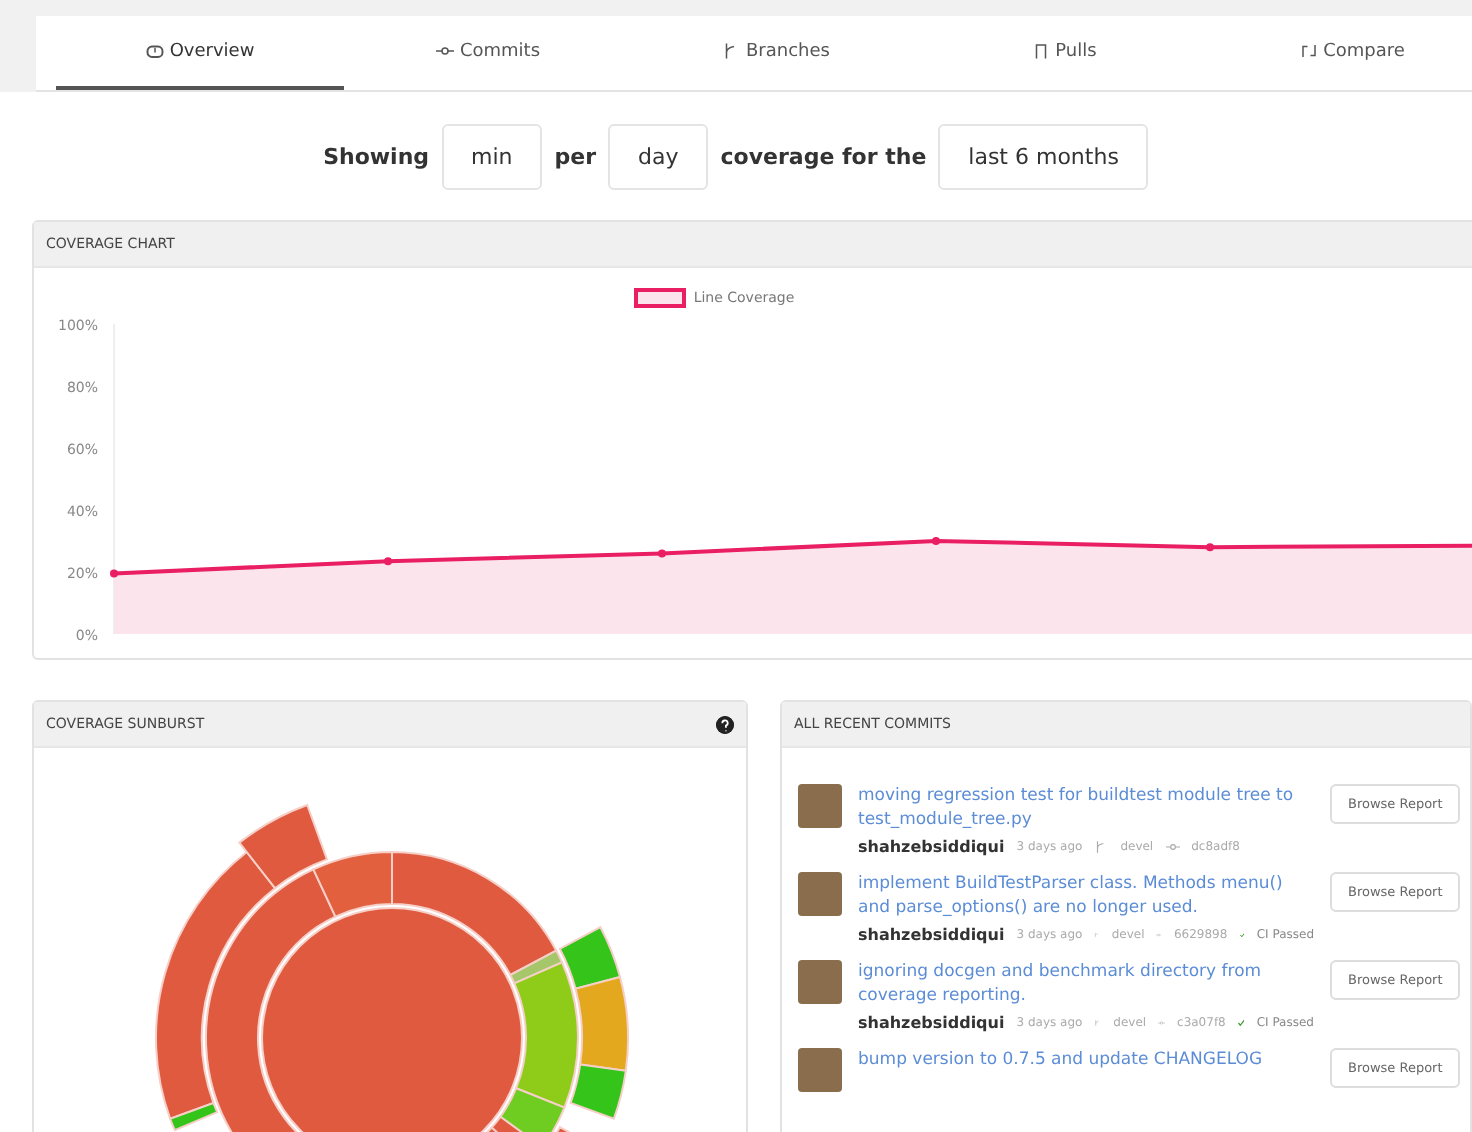 Image resolution: width=1472 pixels, height=1132 pixels. Describe the element at coordinates (492, 156) in the screenshot. I see `method-select: min` at that location.